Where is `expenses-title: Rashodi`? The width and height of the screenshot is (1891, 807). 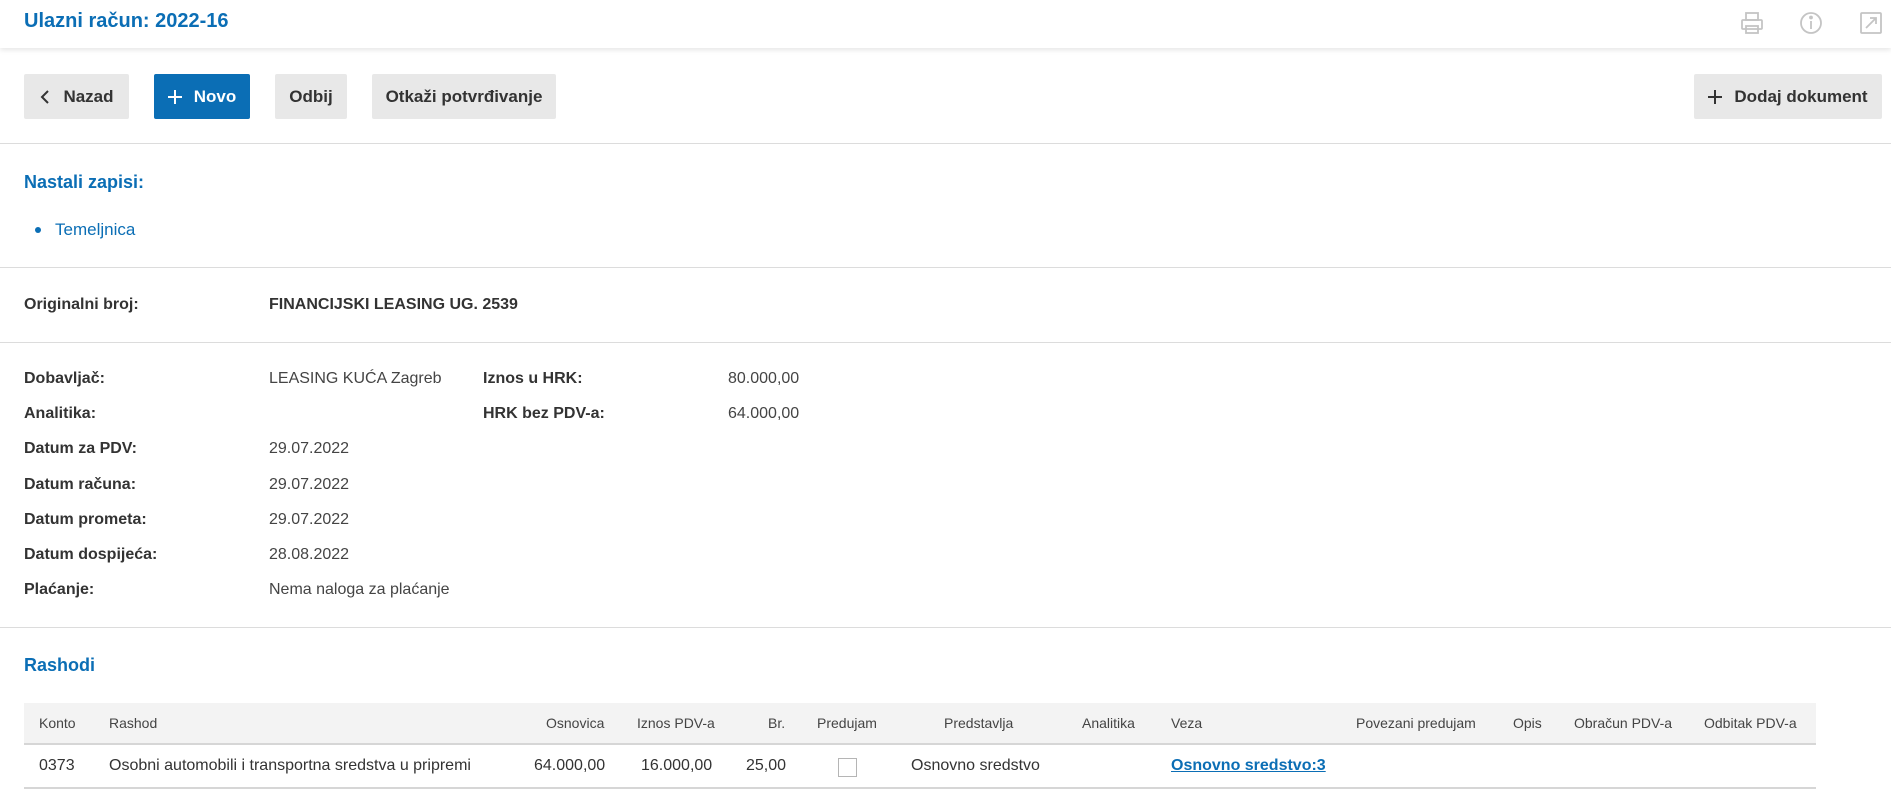
expenses-title: Rashodi is located at coordinates (60, 665).